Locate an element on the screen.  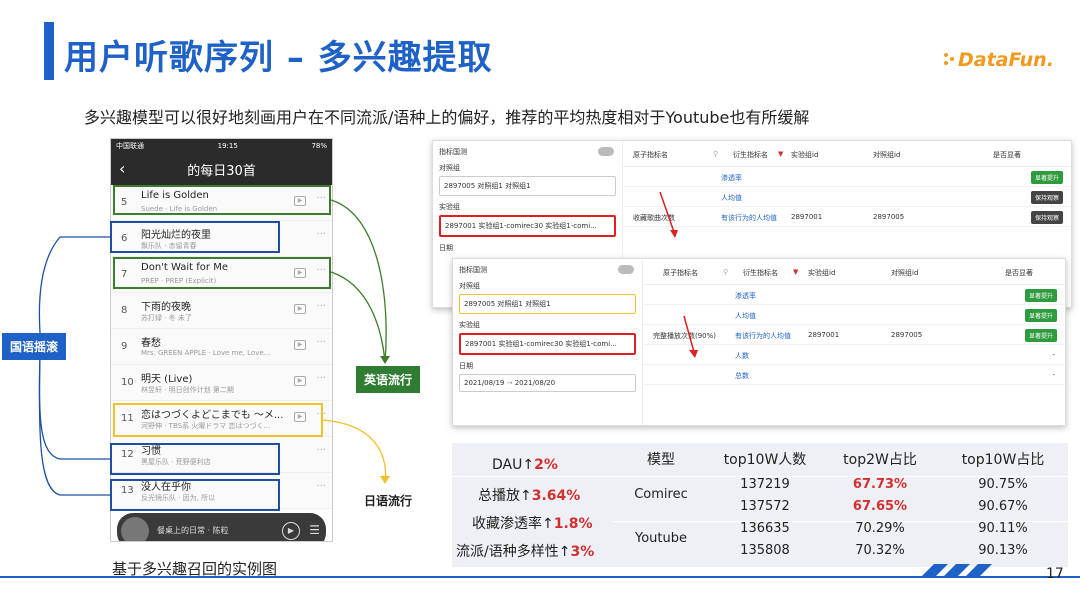
grid-header: 原子指标名 ⚲ 衍生指标名 ▼ 实验组id 对照组id 是否显著 is located at coordinates (854, 272).